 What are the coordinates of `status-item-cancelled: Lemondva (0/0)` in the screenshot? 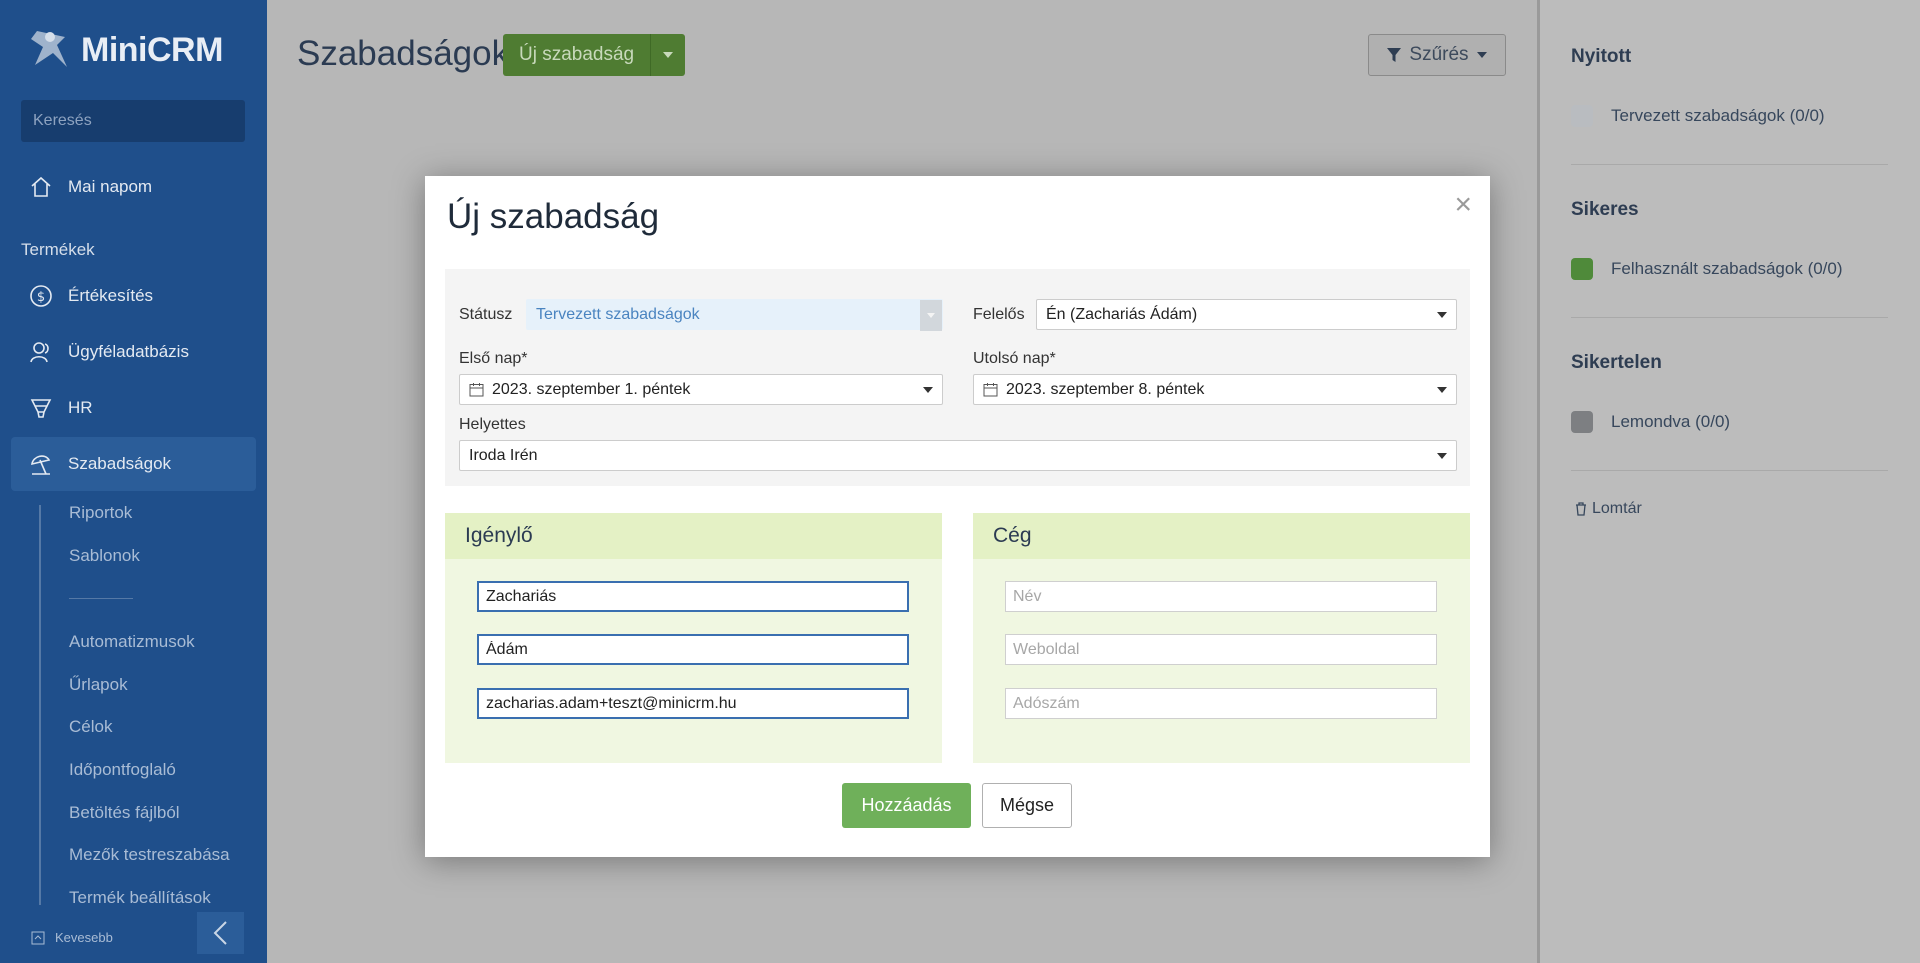 It's located at (1650, 422).